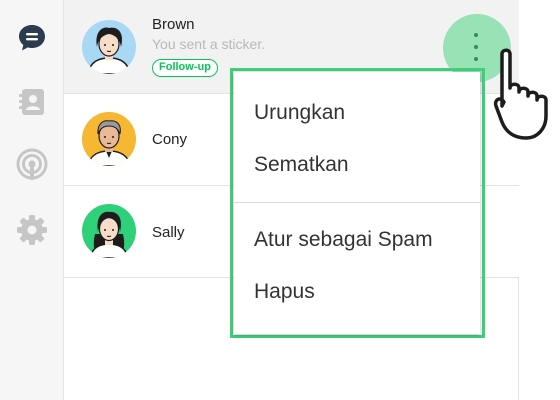 This screenshot has height=400, width=560. Describe the element at coordinates (185, 68) in the screenshot. I see `follow-up-badge: Follow-up` at that location.